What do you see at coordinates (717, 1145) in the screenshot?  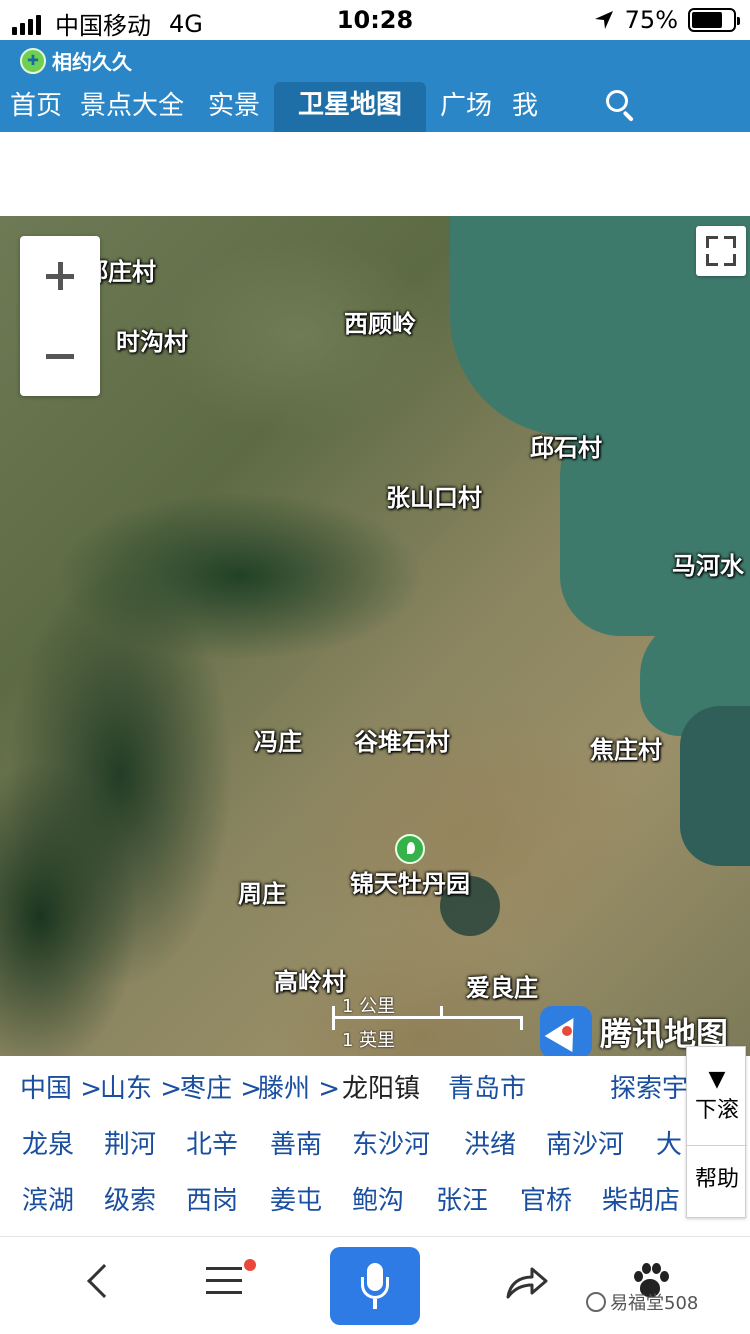 I see `divider` at bounding box center [717, 1145].